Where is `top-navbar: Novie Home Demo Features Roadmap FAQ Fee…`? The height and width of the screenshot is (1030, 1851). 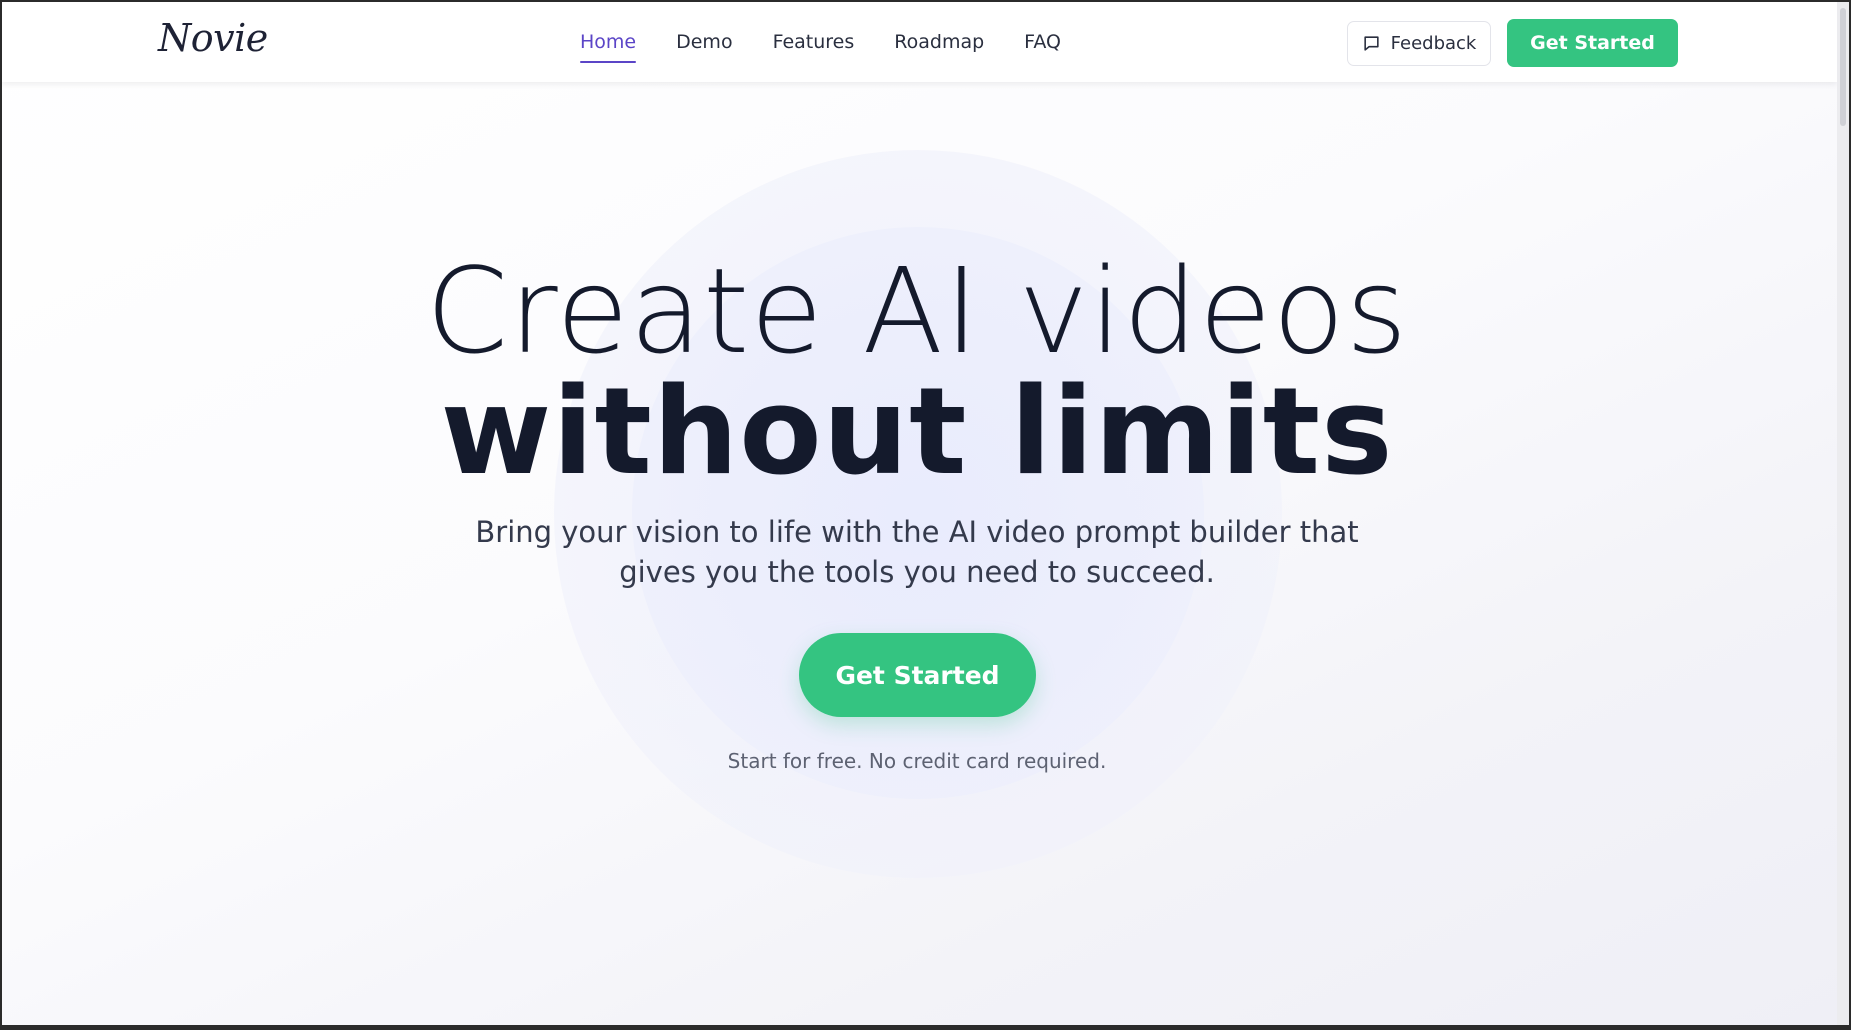
top-navbar: Novie Home Demo Features Roadmap FAQ Fee… is located at coordinates (919, 42).